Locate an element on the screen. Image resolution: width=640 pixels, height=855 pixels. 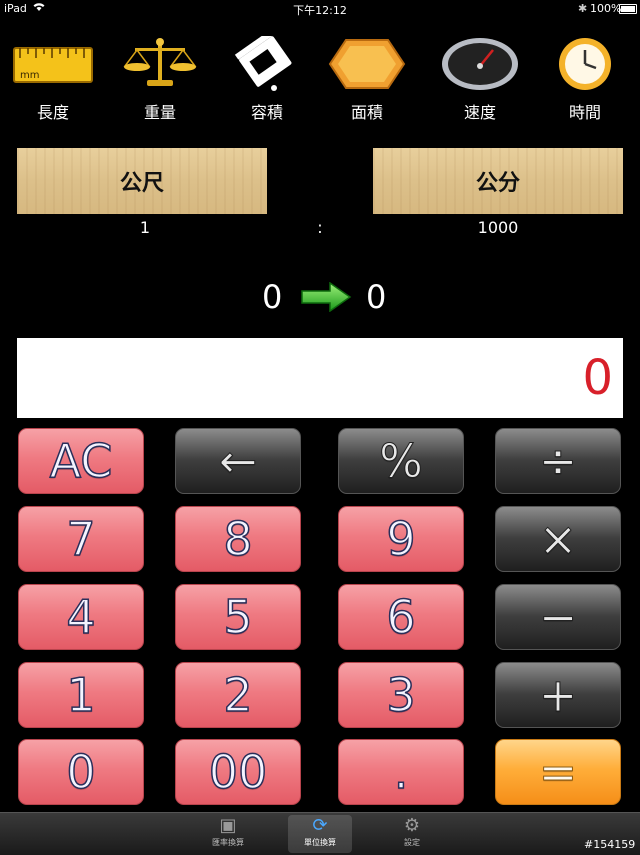
status-time: 下午12:12 is located at coordinates (320, 10).